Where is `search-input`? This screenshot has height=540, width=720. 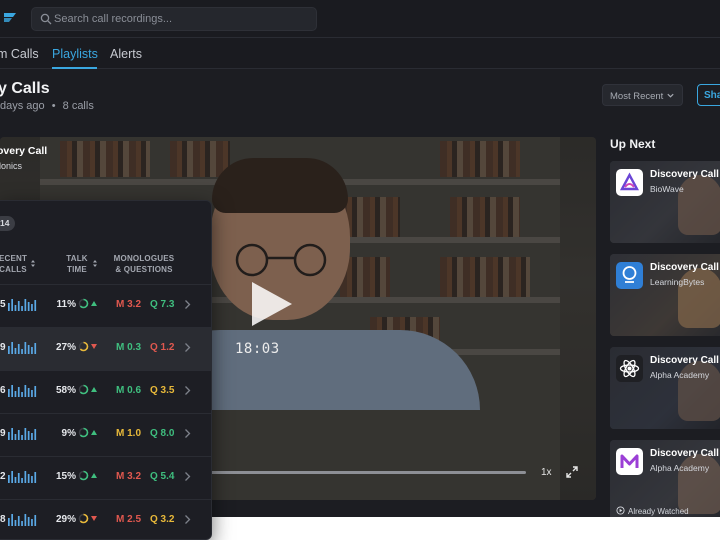
search-input is located at coordinates (181, 19).